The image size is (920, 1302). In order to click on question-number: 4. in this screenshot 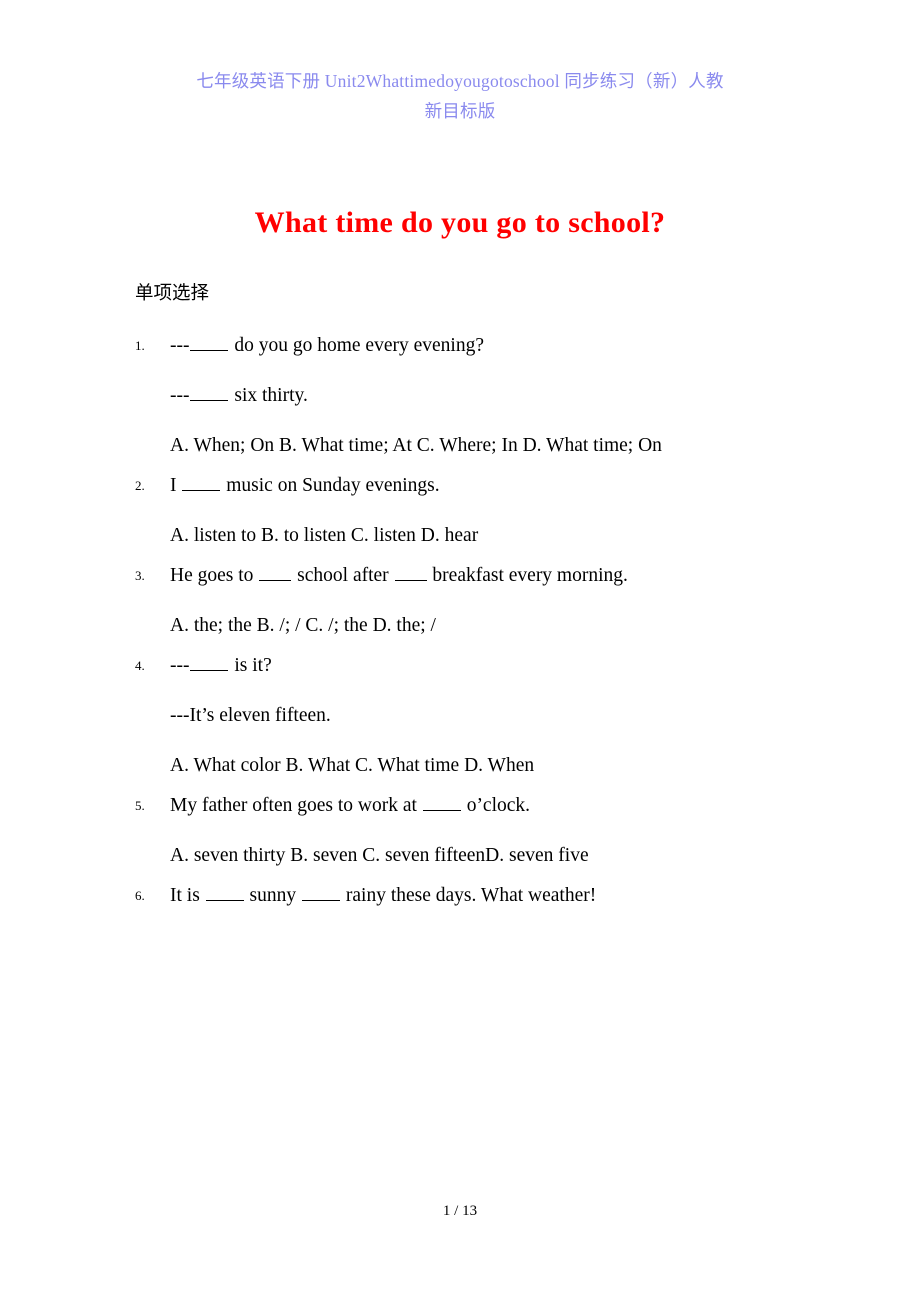, I will do `click(140, 665)`.